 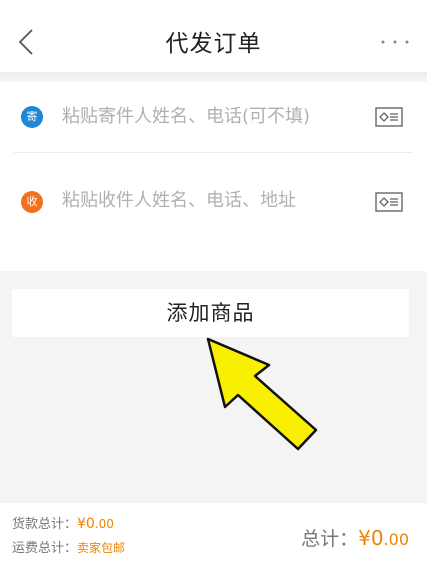 I want to click on more-button, so click(x=395, y=42).